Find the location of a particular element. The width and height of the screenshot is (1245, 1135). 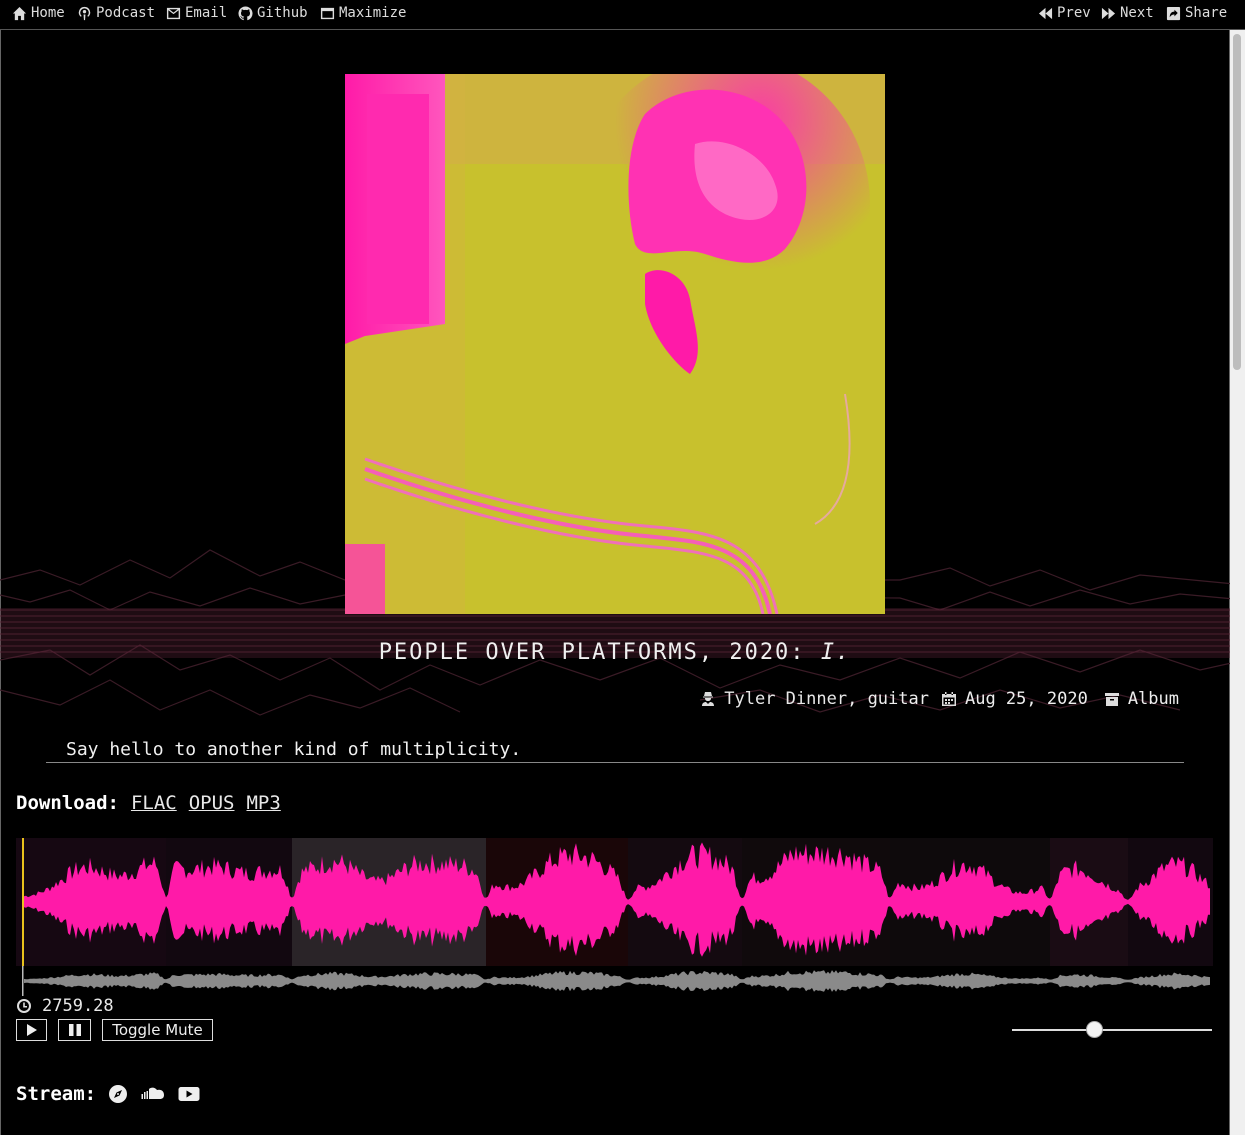

youtube-icon is located at coordinates (189, 1094).